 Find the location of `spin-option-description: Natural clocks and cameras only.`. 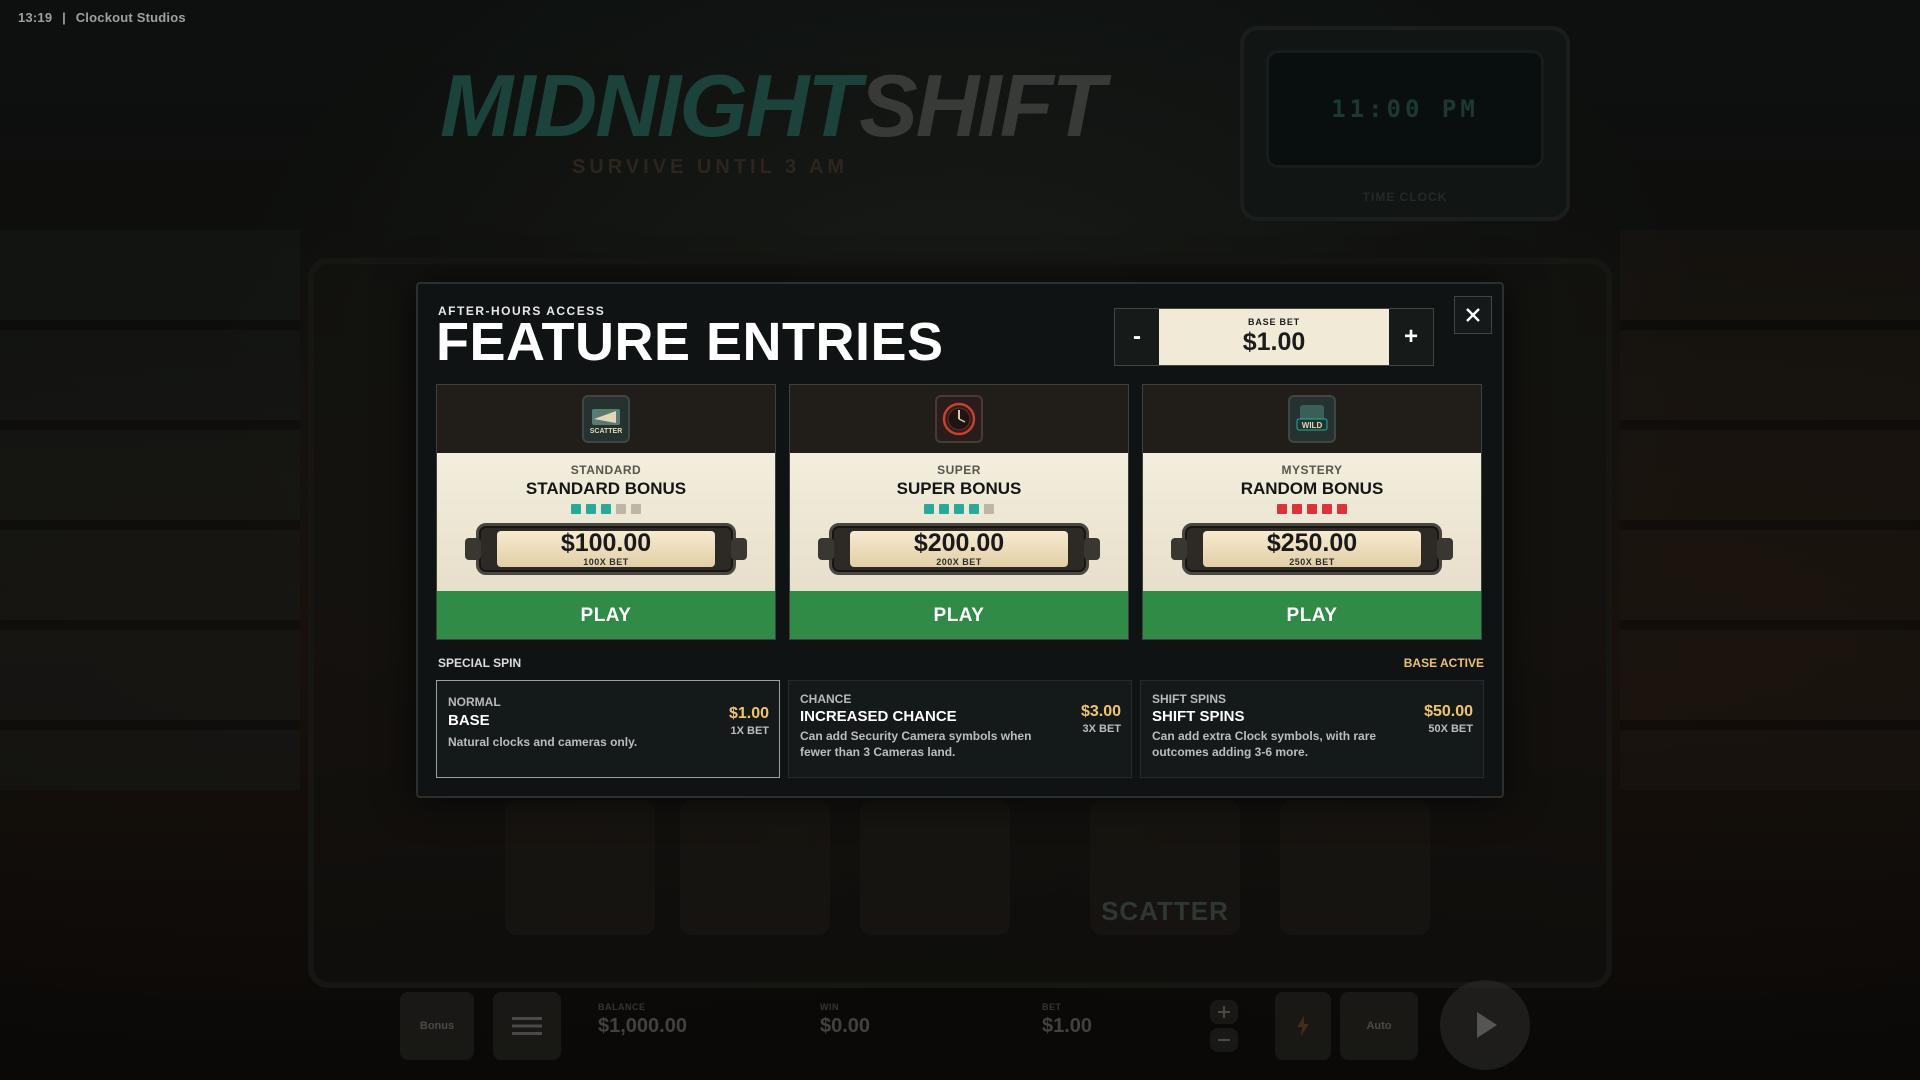

spin-option-description: Natural clocks and cameras only. is located at coordinates (543, 742).